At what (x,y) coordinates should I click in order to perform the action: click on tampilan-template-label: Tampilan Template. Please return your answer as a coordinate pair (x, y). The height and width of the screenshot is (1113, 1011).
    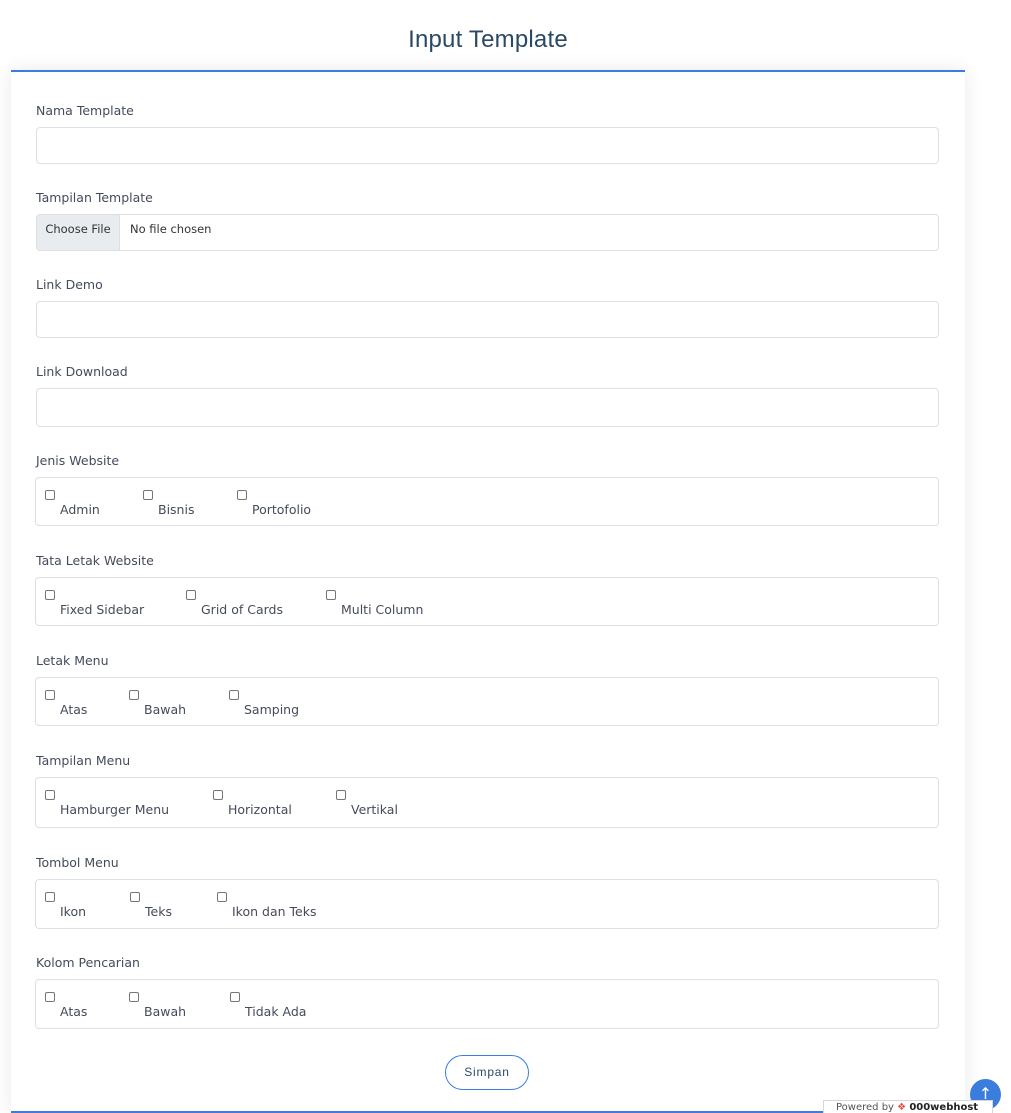
    Looking at the image, I should click on (94, 197).